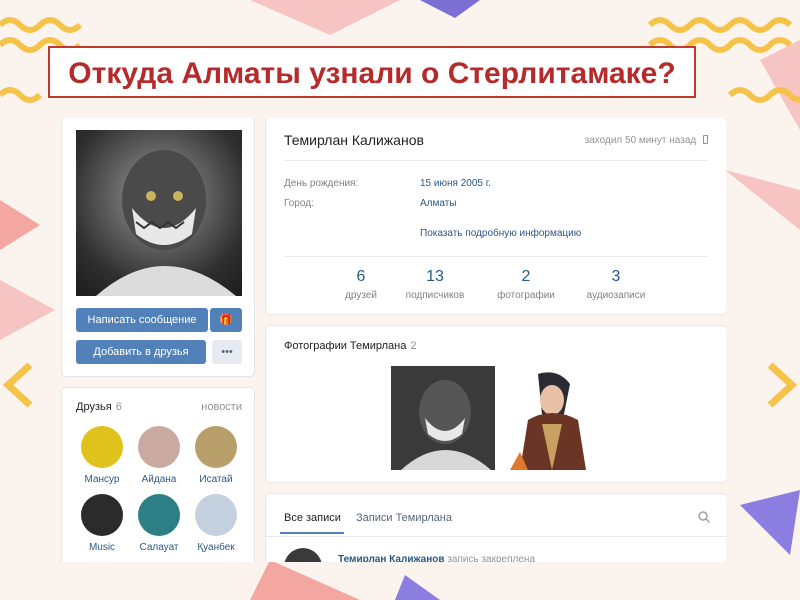 This screenshot has width=800, height=600. I want to click on write-message-button: Написать сообщение, so click(142, 320).